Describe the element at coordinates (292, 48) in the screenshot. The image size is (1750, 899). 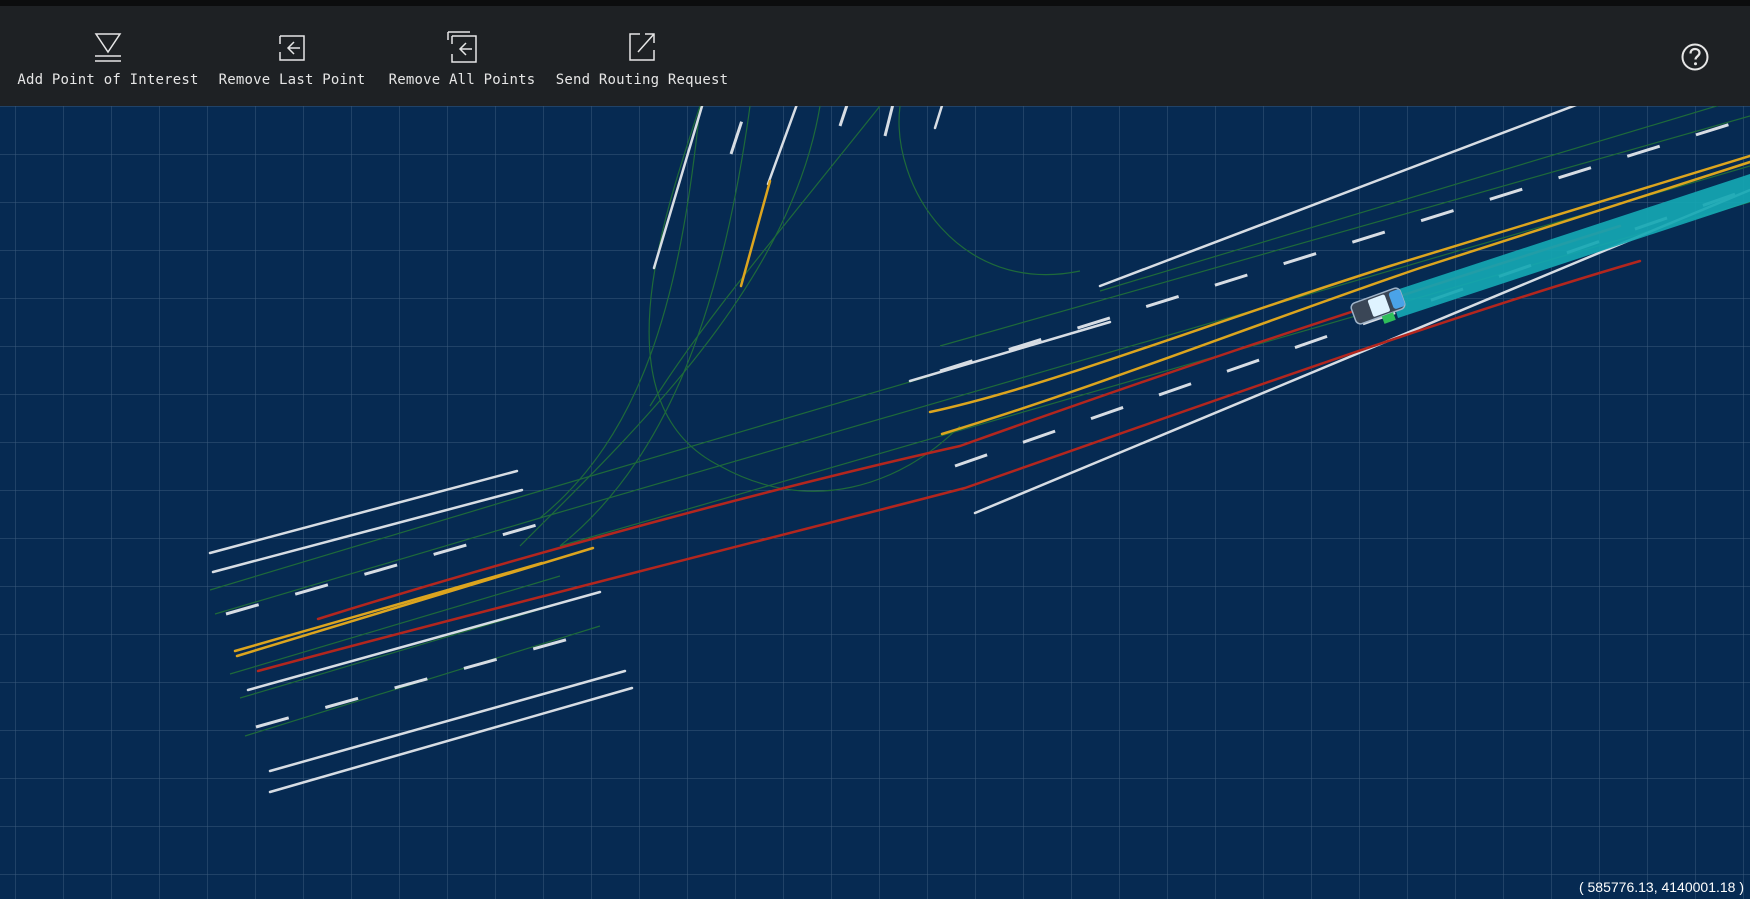
I see `remove-last-icon` at that location.